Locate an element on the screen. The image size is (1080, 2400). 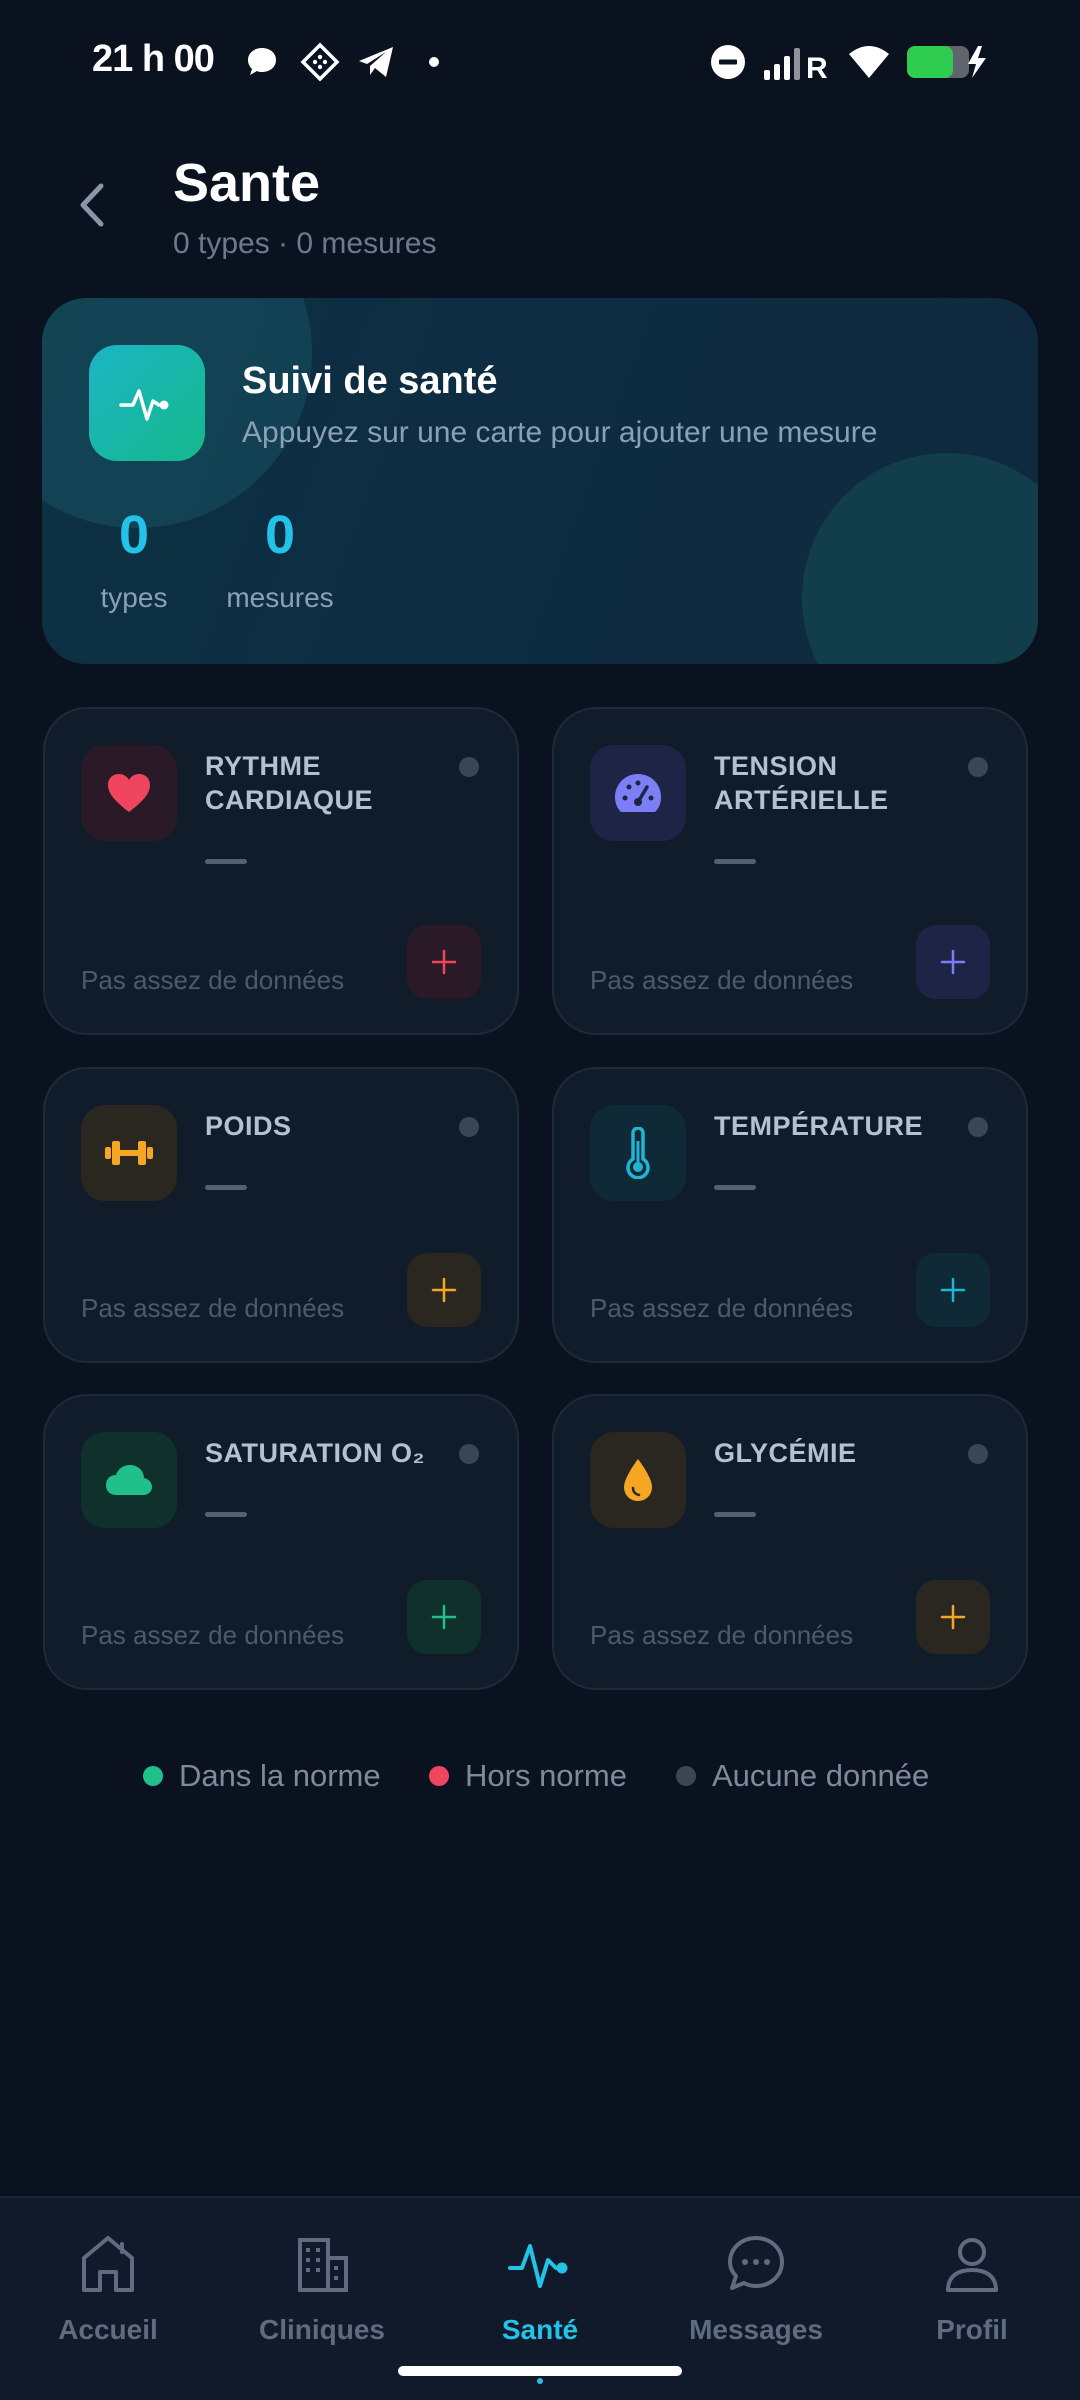
heart-icon is located at coordinates (129, 793).